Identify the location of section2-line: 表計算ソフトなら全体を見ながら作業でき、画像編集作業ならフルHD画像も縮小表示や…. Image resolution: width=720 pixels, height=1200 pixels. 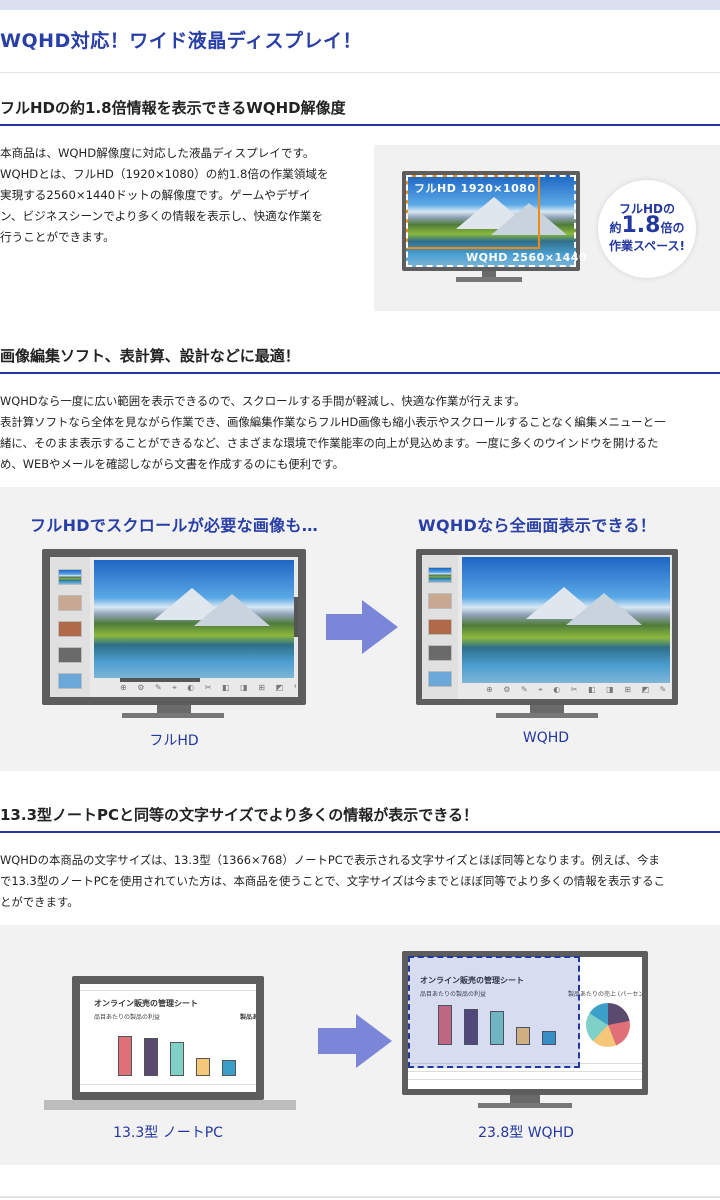
(333, 422).